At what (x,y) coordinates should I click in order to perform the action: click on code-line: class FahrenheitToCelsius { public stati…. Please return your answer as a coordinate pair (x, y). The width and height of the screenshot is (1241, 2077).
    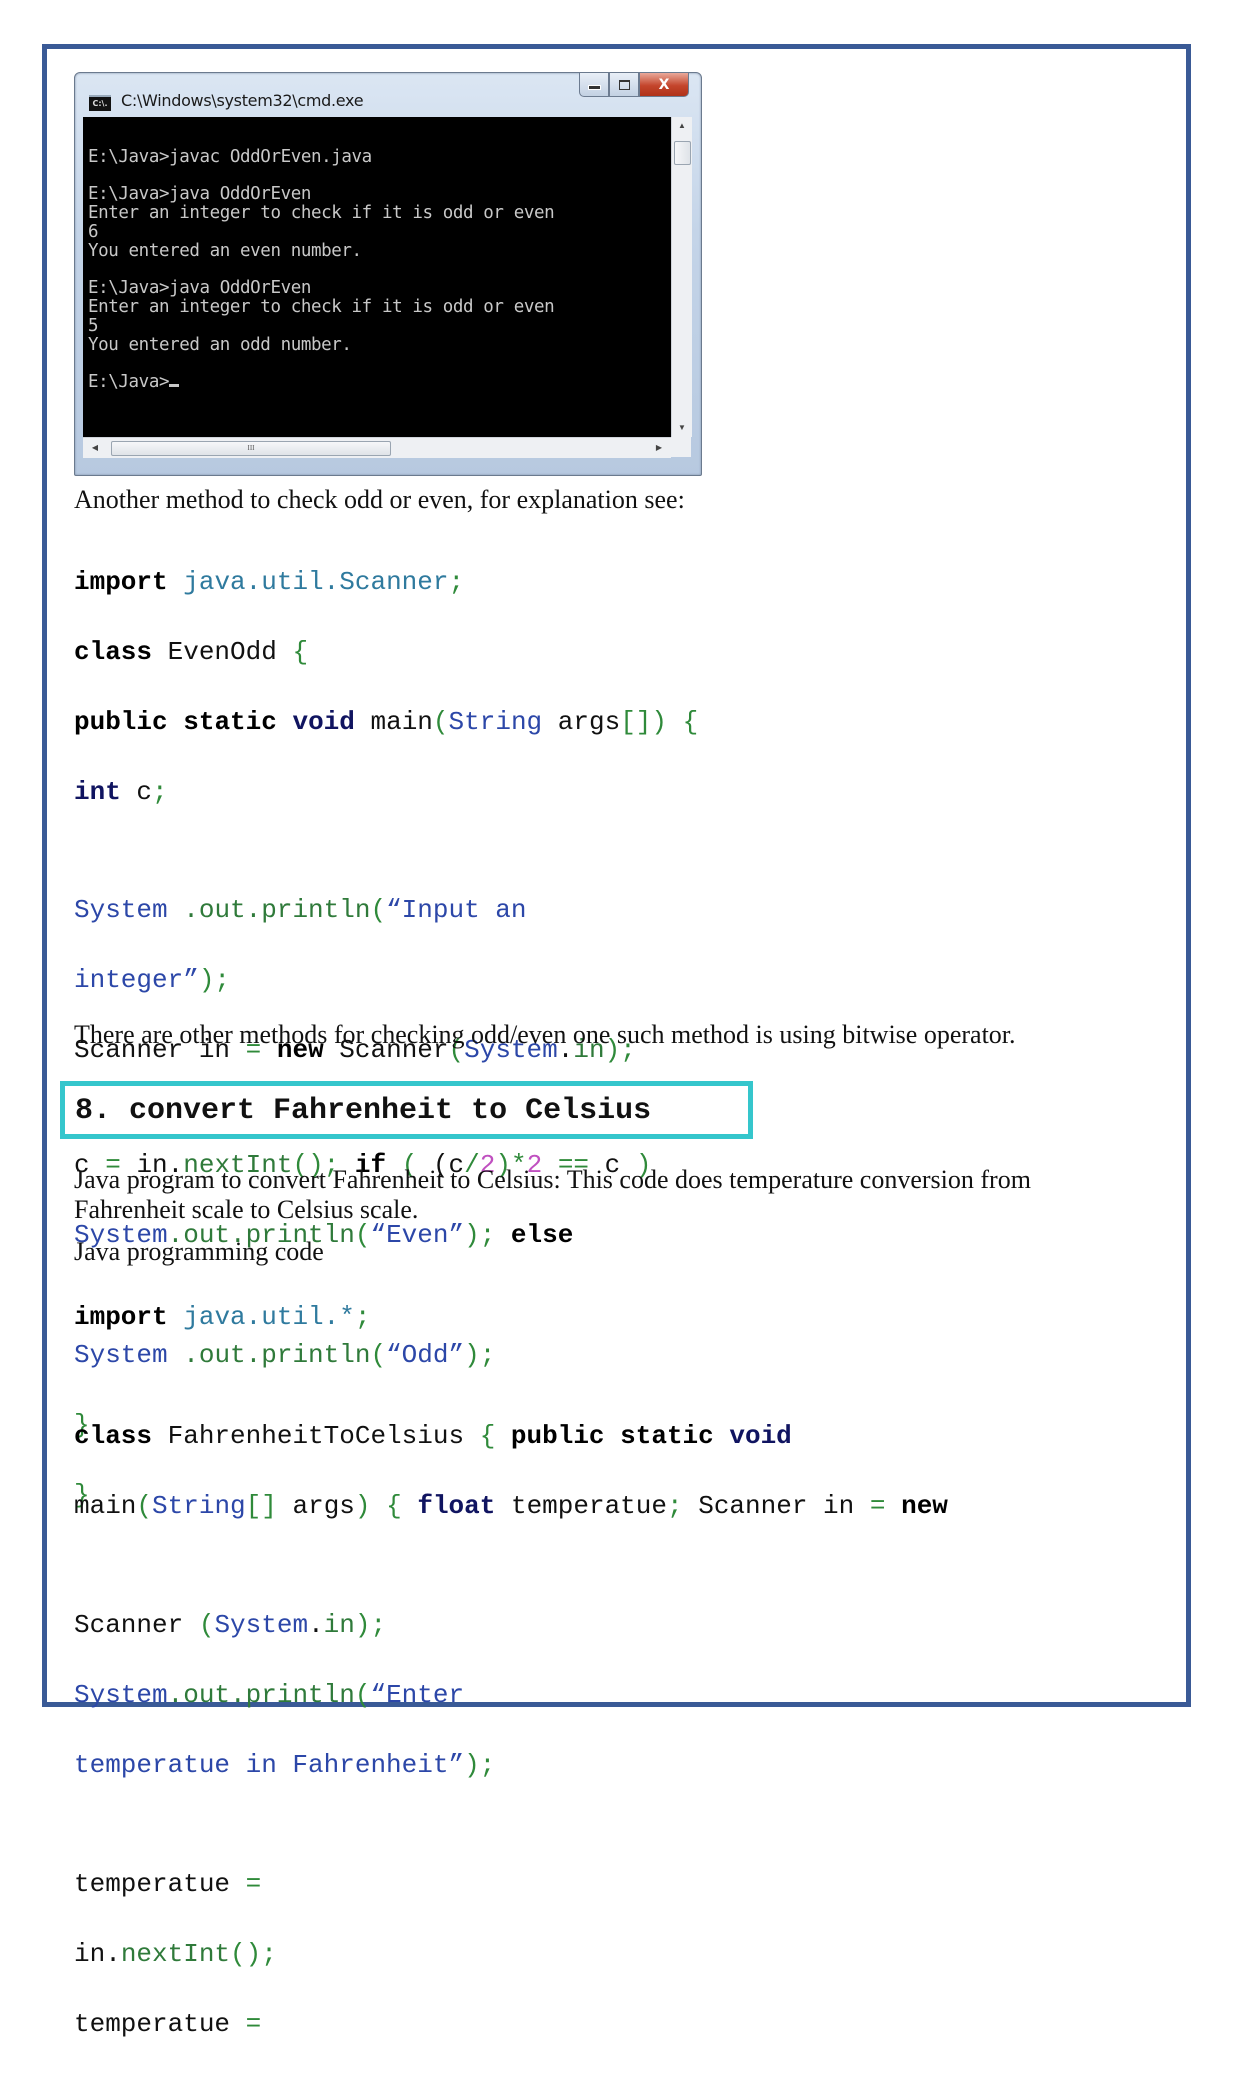
    Looking at the image, I should click on (433, 1436).